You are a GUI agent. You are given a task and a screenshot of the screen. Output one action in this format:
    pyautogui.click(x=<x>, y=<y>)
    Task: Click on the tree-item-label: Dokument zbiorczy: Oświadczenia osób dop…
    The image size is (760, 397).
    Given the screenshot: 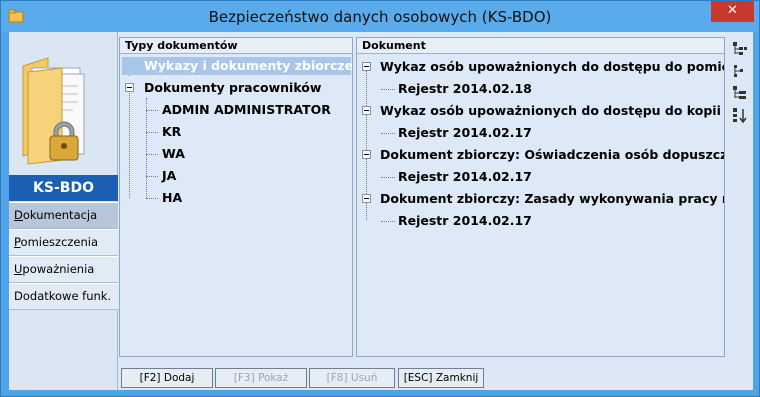 What is the action you would take?
    pyautogui.click(x=552, y=154)
    